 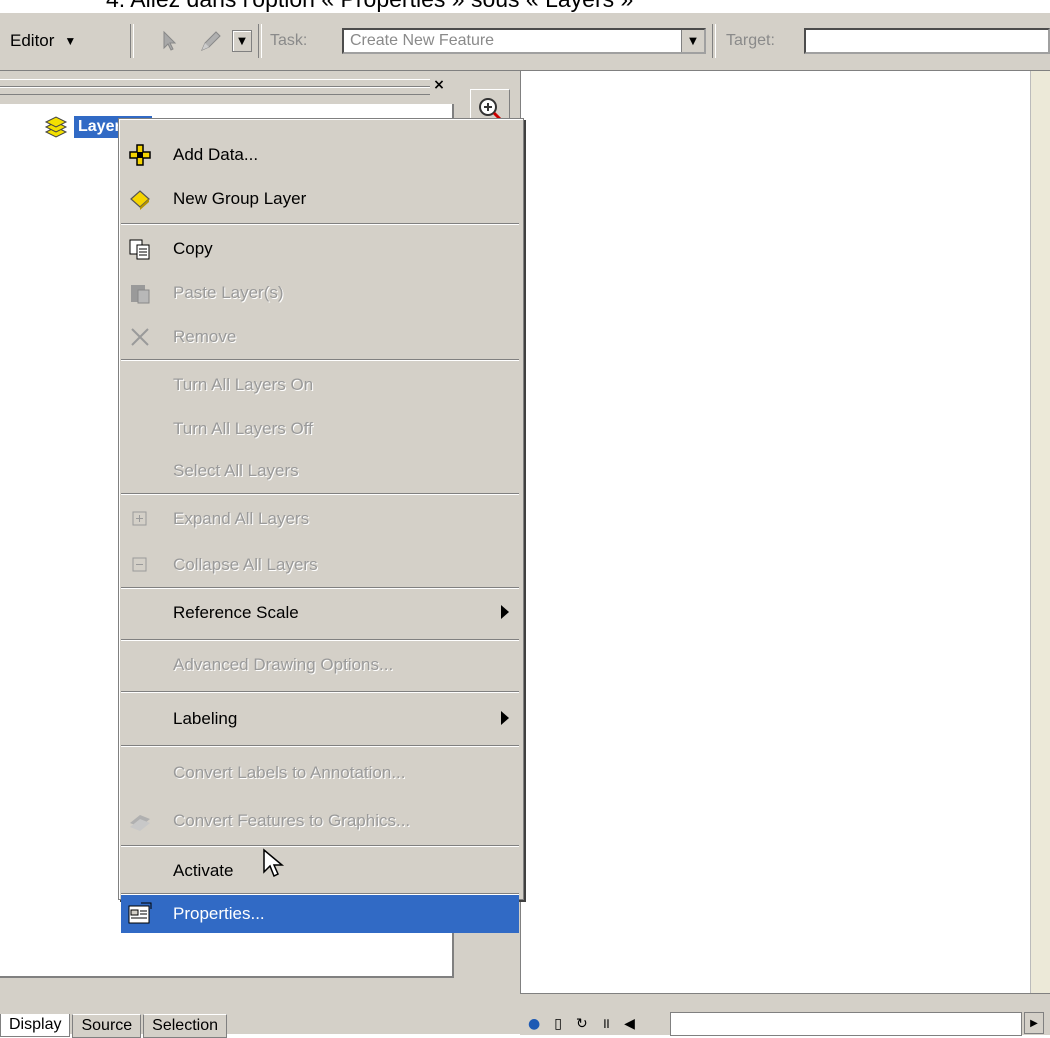 What do you see at coordinates (320, 565) in the screenshot?
I see `menu-item-collapse-all-layers: Collapse All Layers` at bounding box center [320, 565].